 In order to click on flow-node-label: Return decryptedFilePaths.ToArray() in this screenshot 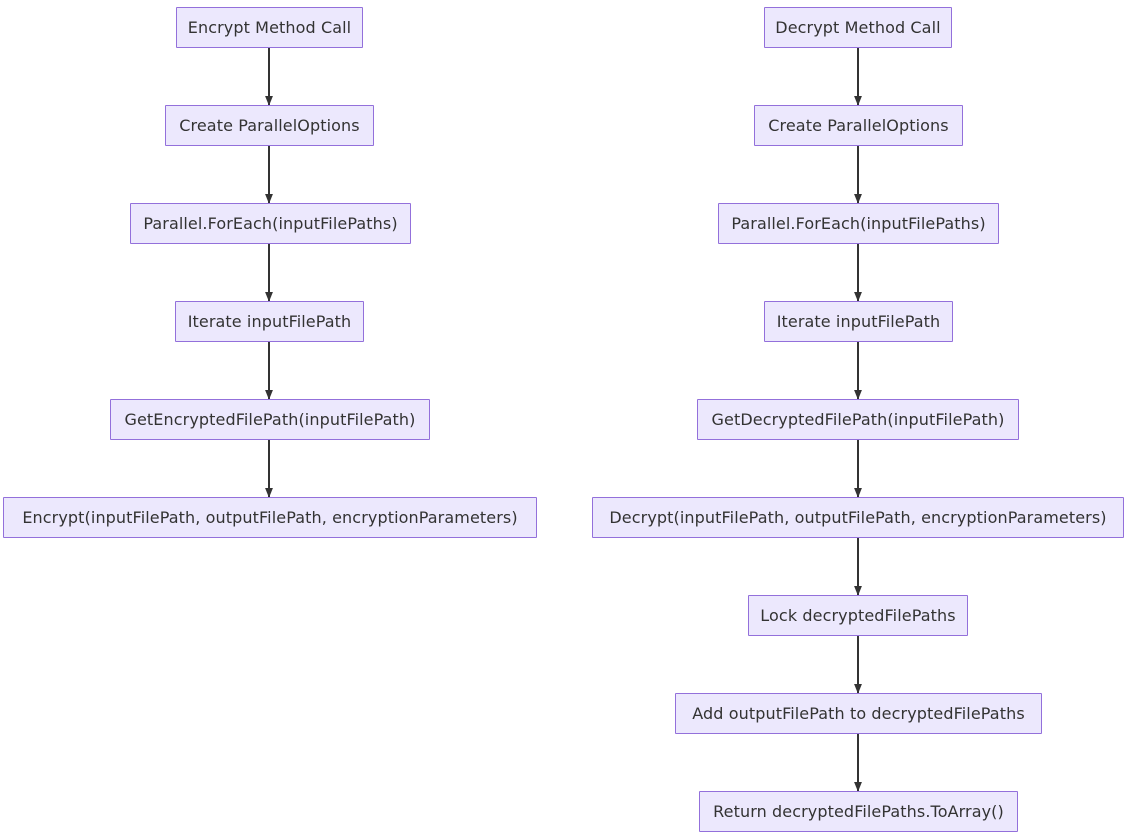, I will do `click(858, 811)`.